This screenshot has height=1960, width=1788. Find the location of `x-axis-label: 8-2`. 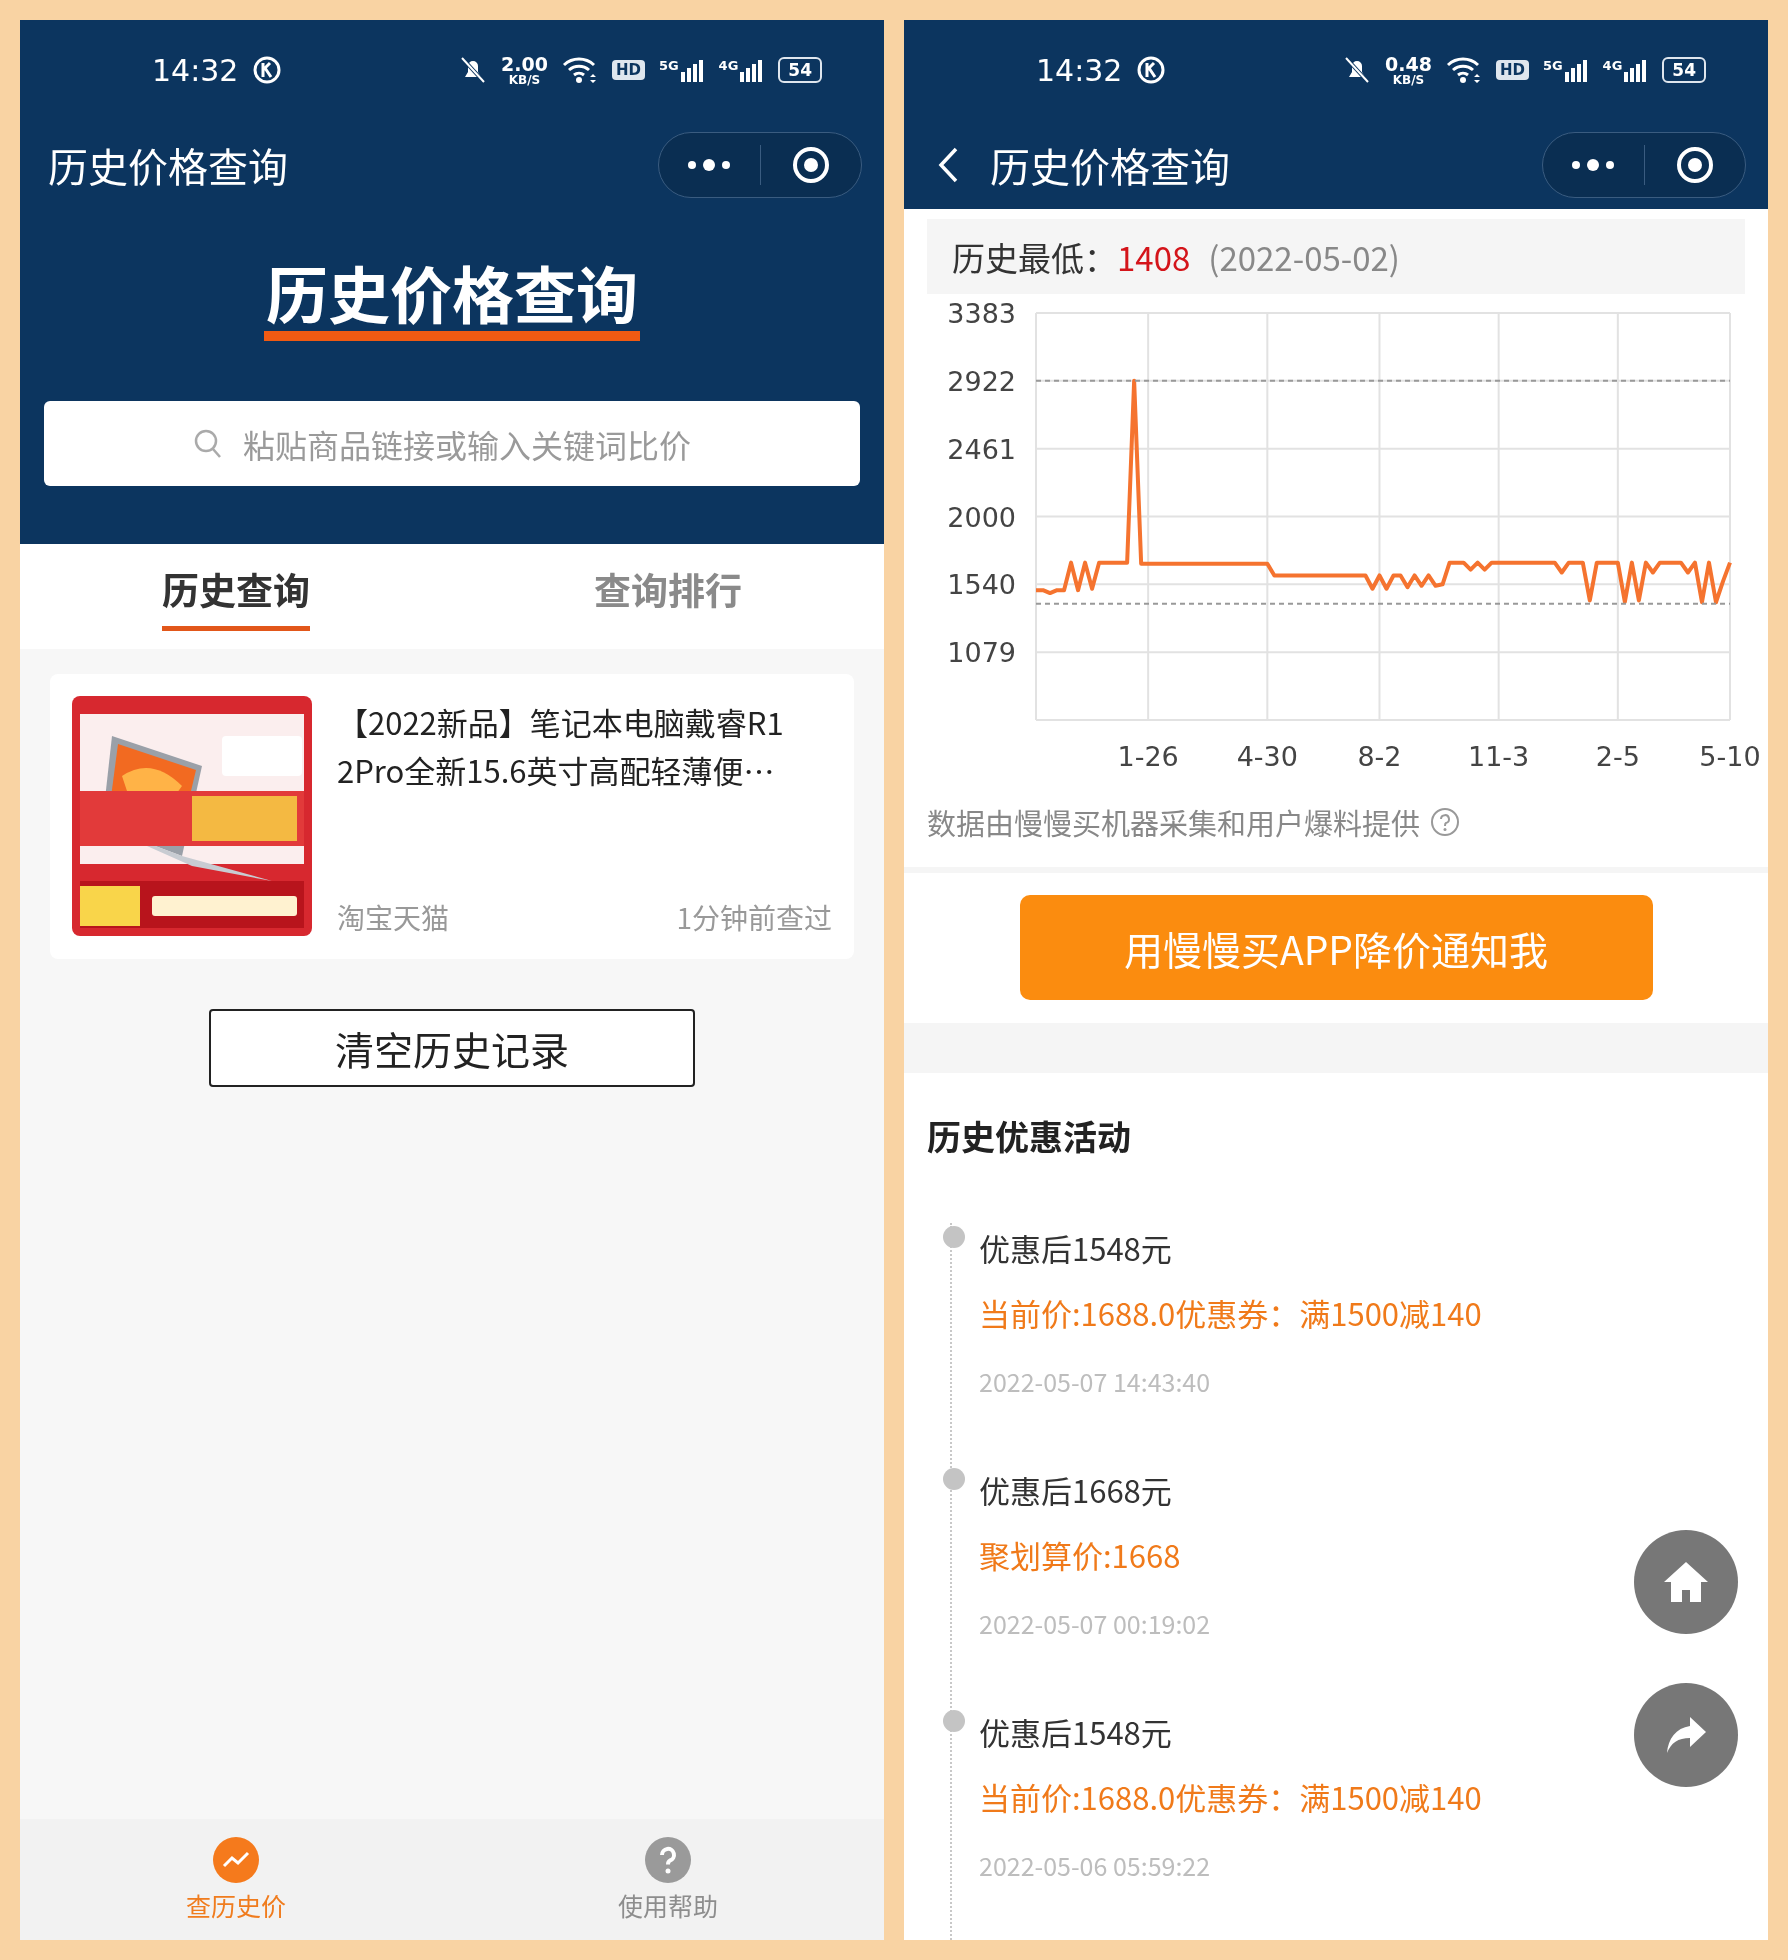

x-axis-label: 8-2 is located at coordinates (1379, 756).